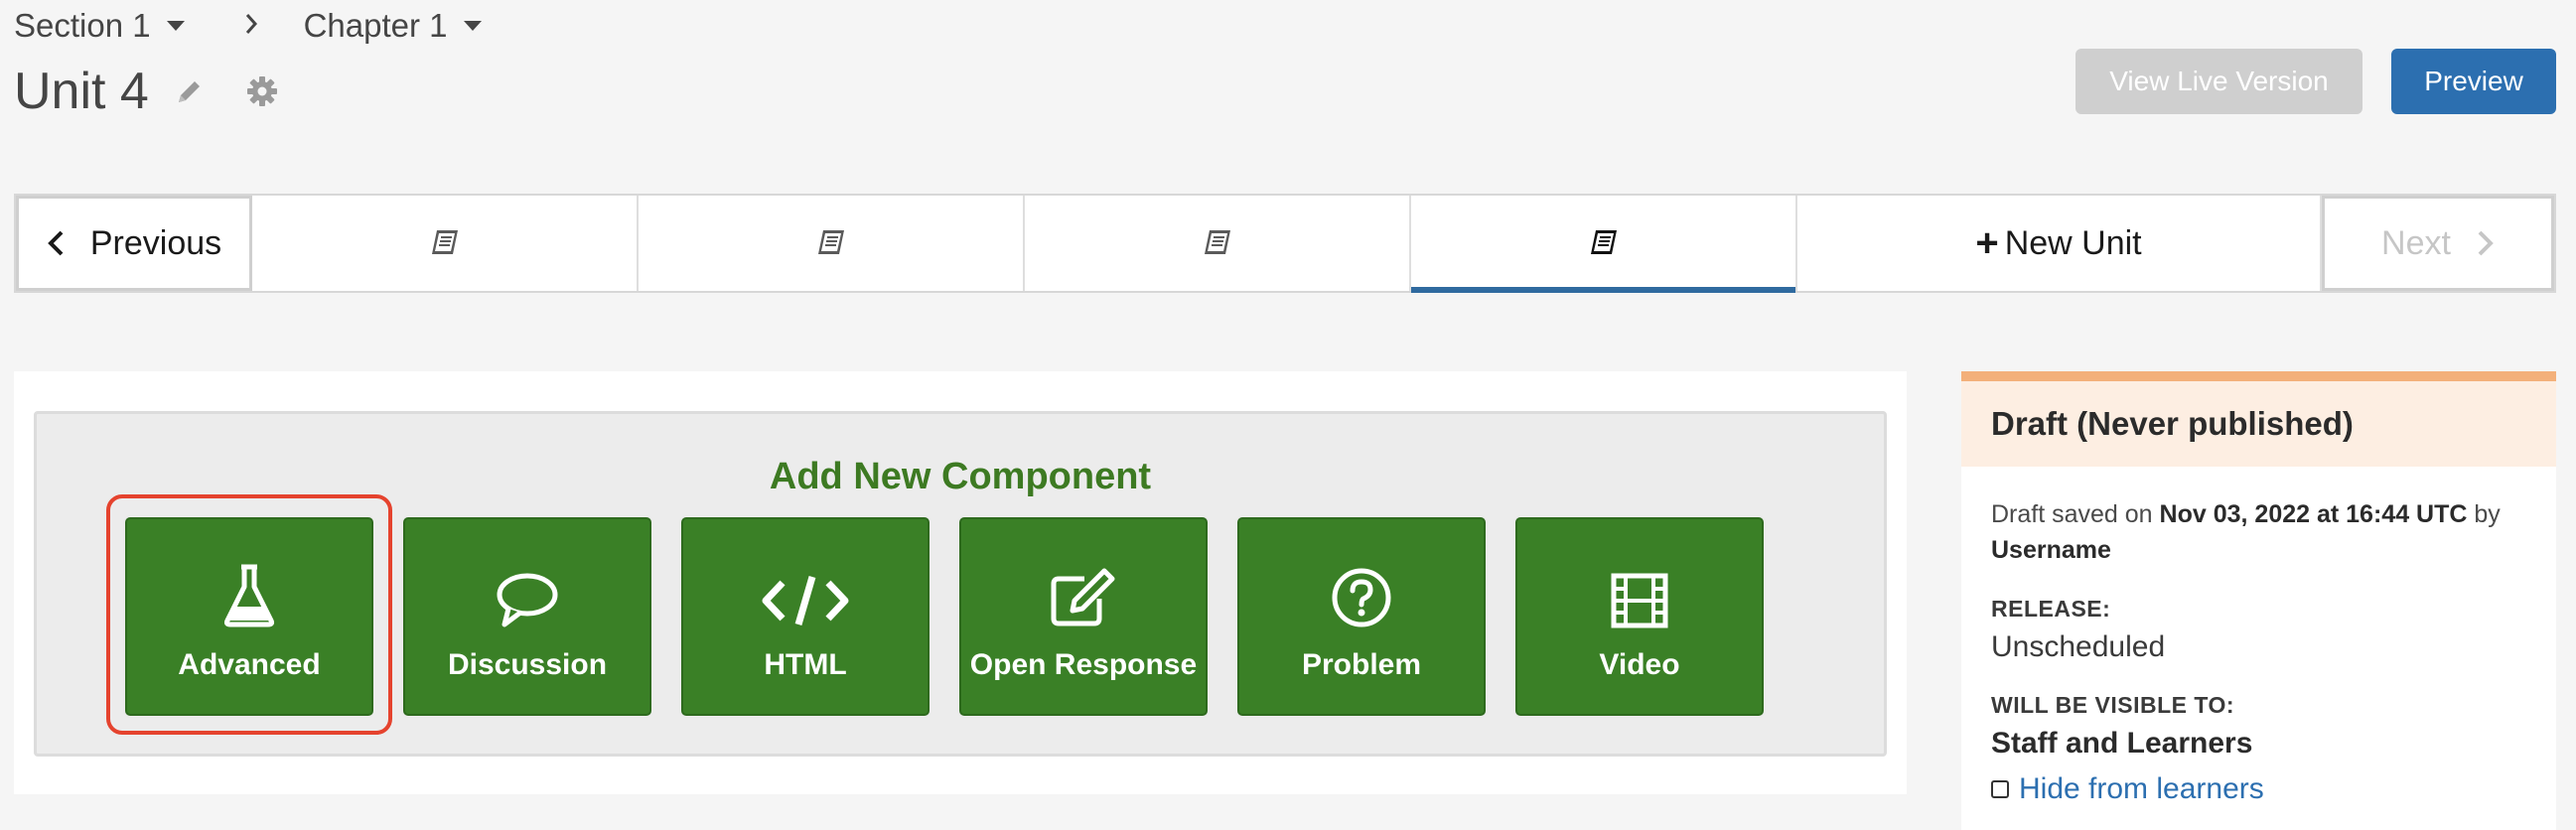 The height and width of the screenshot is (830, 2576). What do you see at coordinates (2073, 242) in the screenshot?
I see `new-unit-label: New Unit` at bounding box center [2073, 242].